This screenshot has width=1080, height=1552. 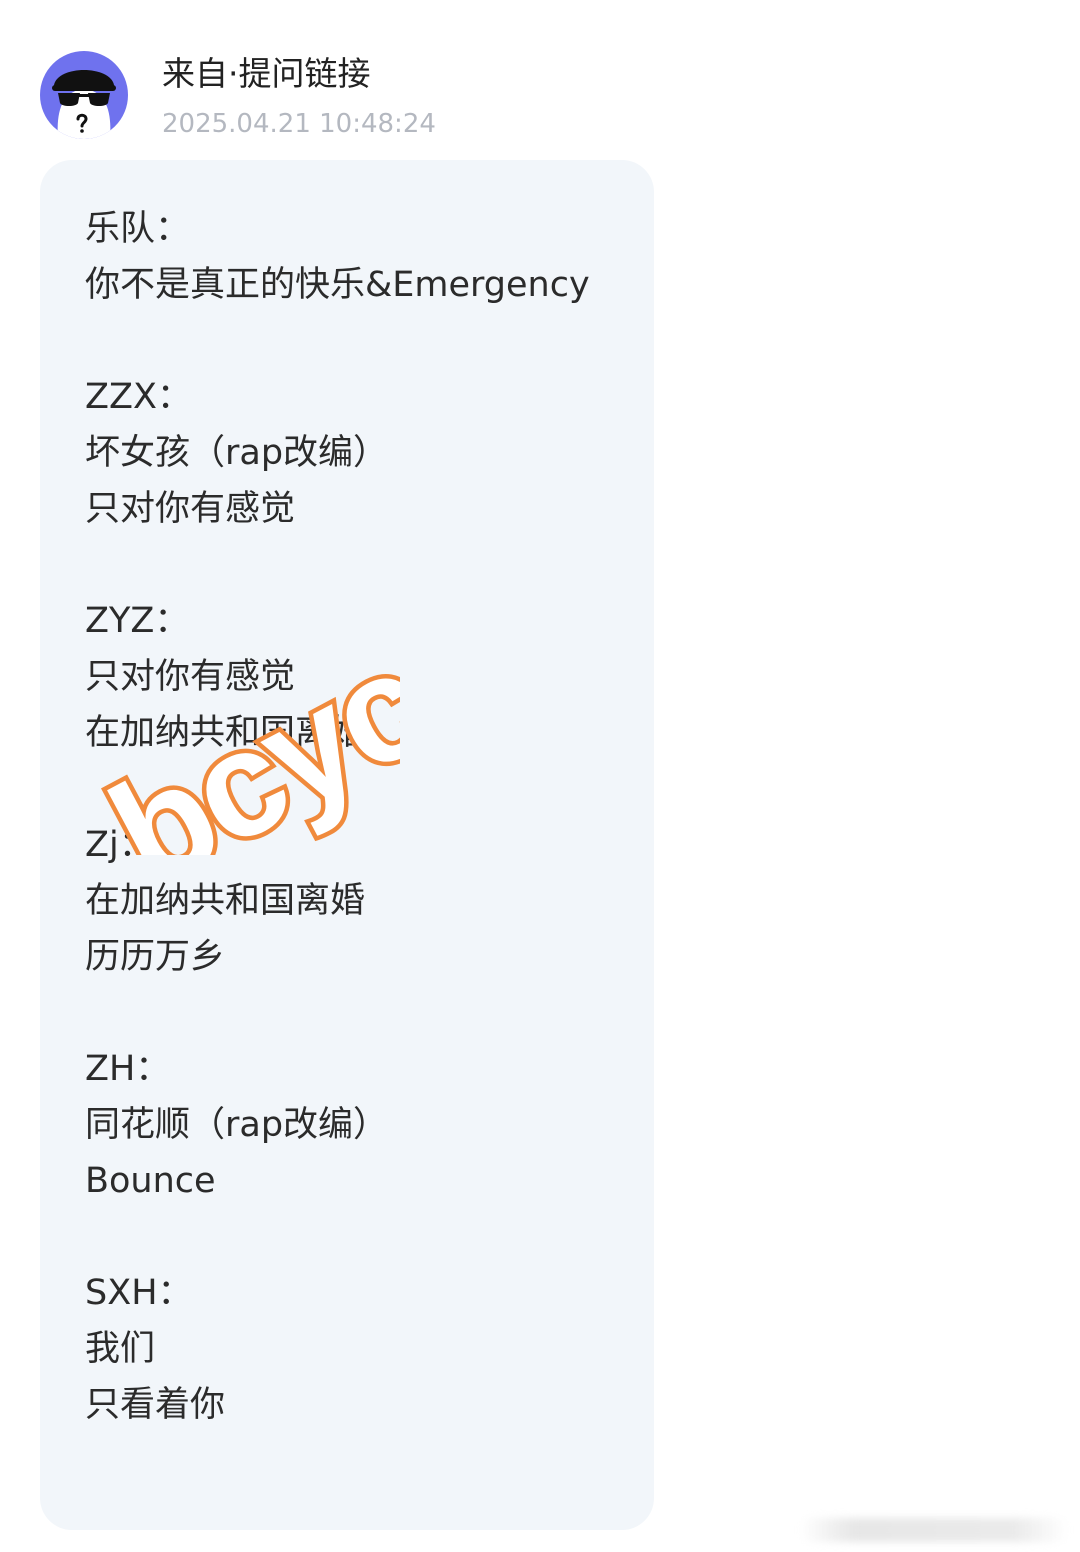 I want to click on message-line: 我们, so click(x=120, y=1349).